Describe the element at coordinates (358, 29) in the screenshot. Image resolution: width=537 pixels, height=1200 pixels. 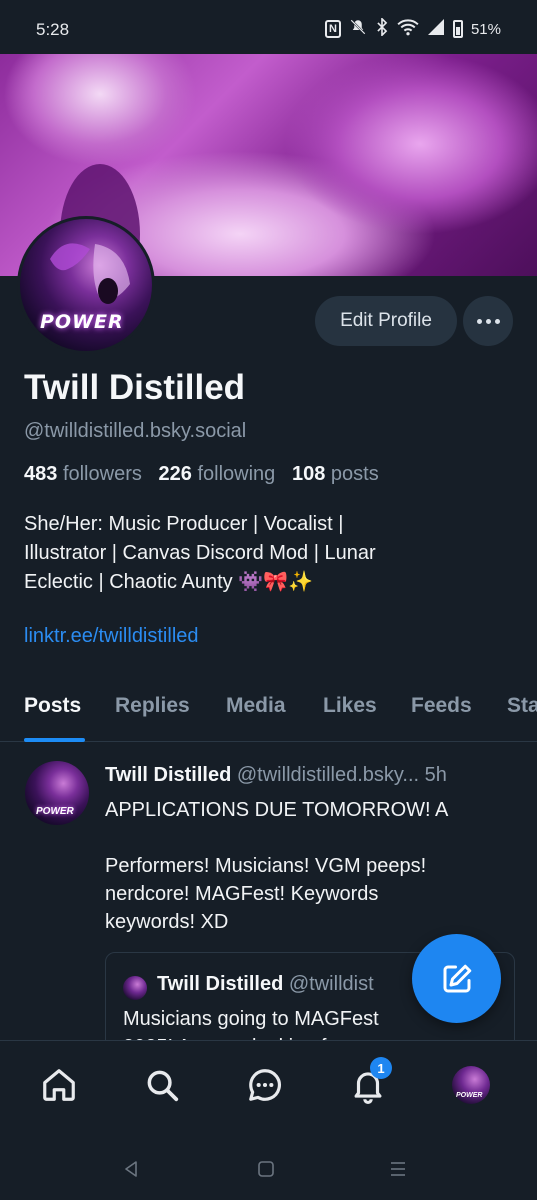
I see `mute-icon` at that location.